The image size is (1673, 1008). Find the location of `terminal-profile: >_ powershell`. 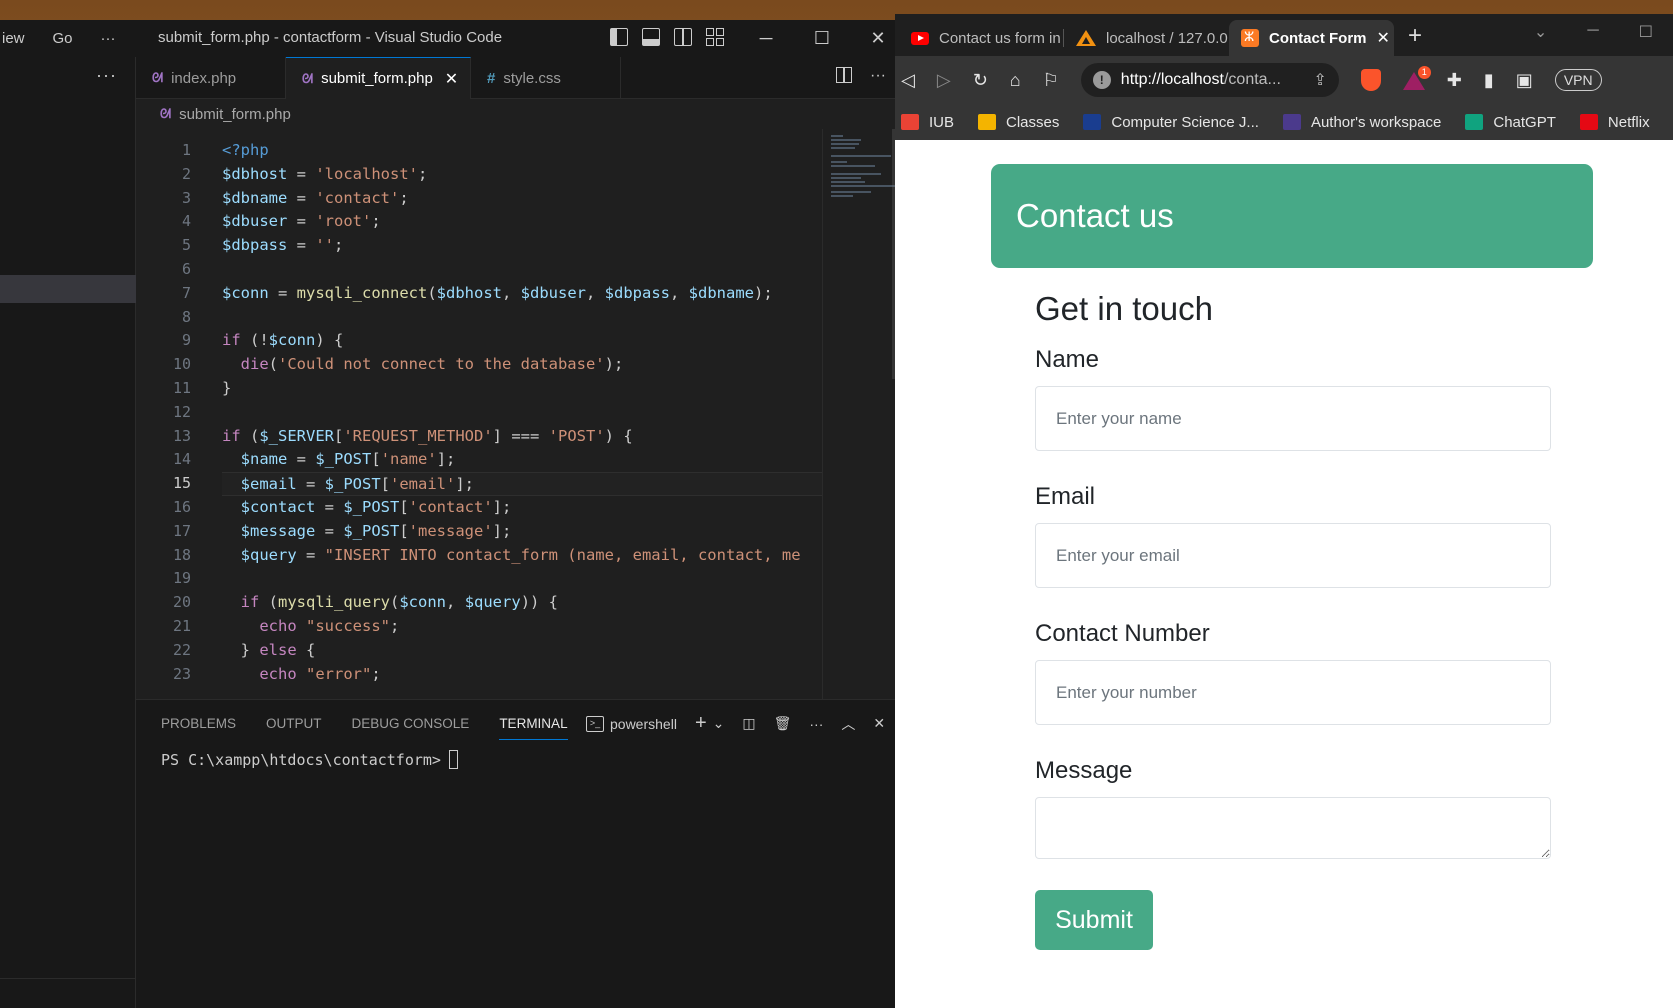

terminal-profile: >_ powershell is located at coordinates (631, 723).